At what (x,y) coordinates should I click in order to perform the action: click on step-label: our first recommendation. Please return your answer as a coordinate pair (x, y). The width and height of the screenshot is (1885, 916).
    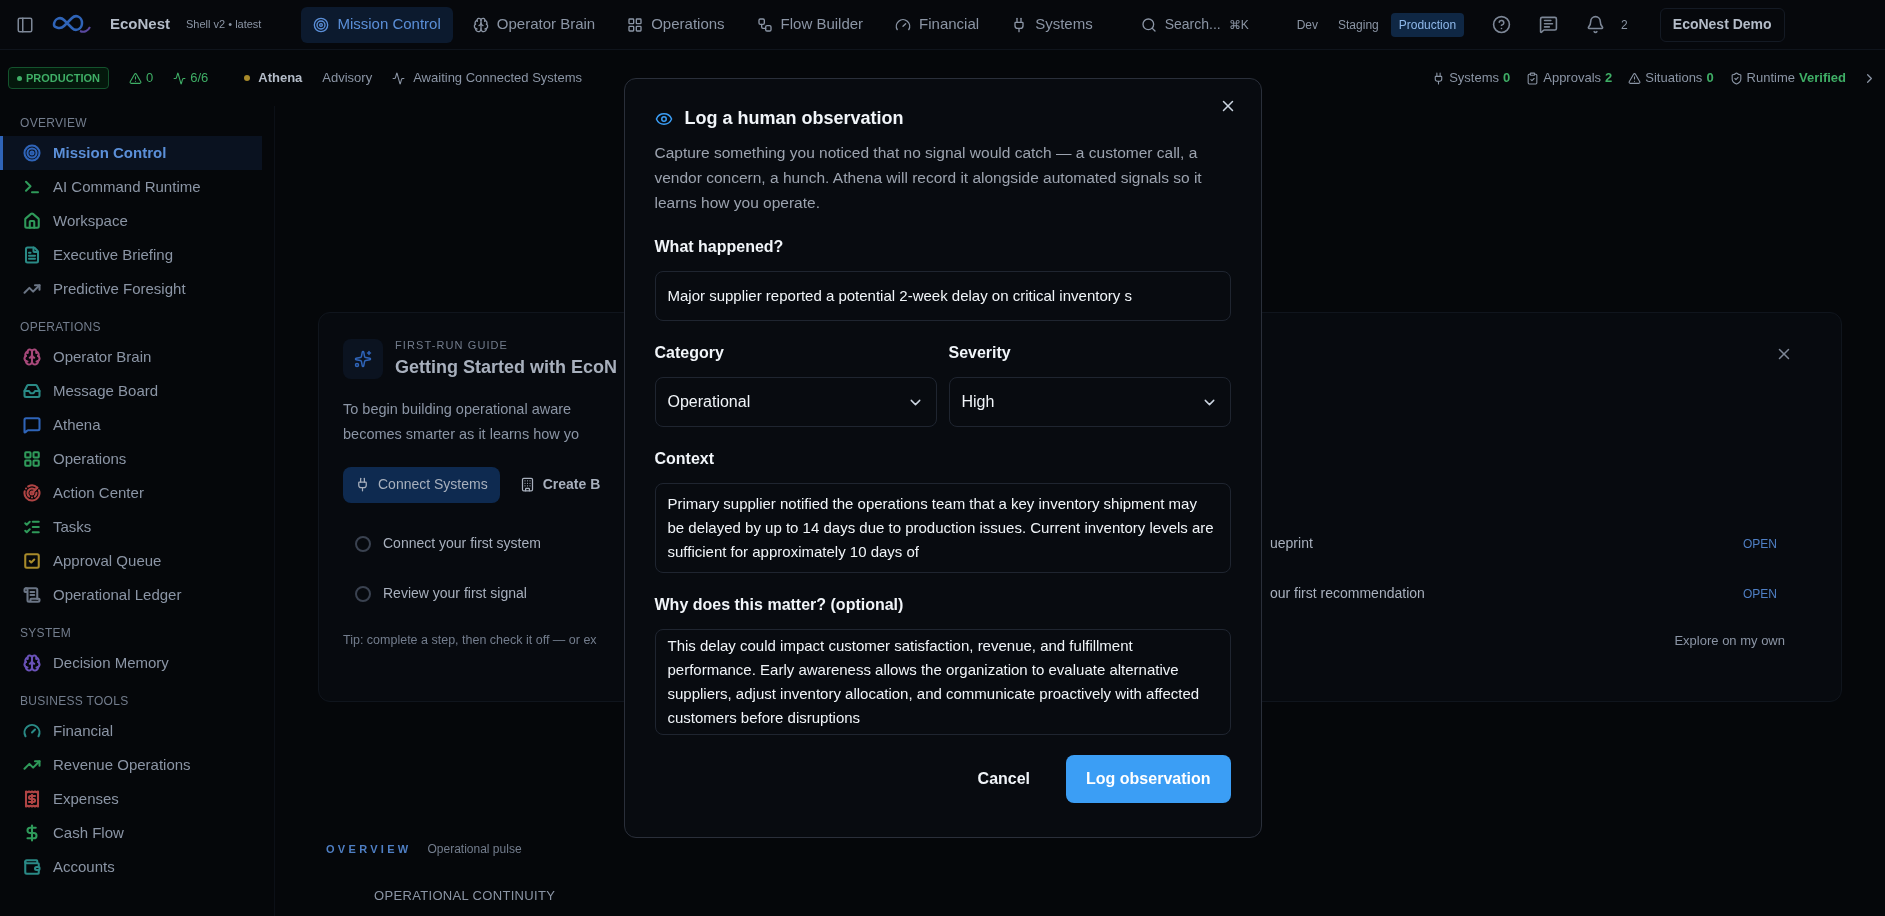
    Looking at the image, I should click on (1347, 593).